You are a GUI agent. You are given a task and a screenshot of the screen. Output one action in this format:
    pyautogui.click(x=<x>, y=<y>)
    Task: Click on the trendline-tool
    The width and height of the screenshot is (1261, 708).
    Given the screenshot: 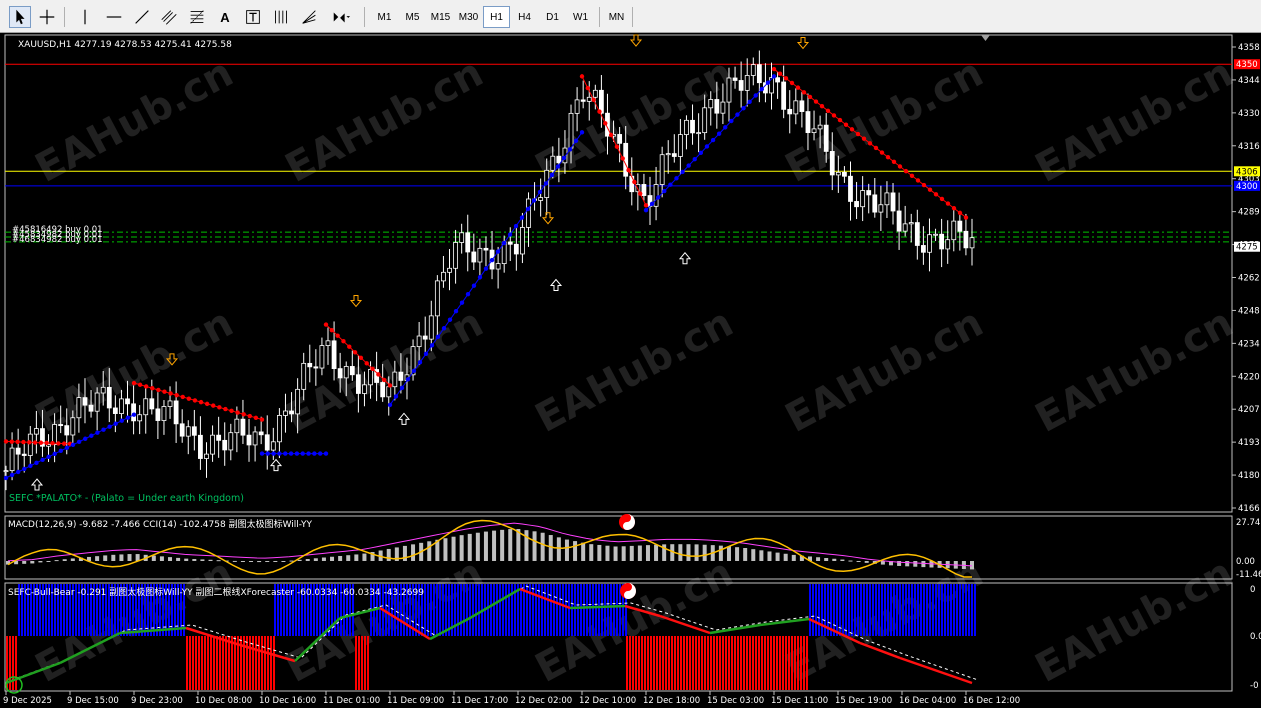 What is the action you would take?
    pyautogui.click(x=142, y=17)
    